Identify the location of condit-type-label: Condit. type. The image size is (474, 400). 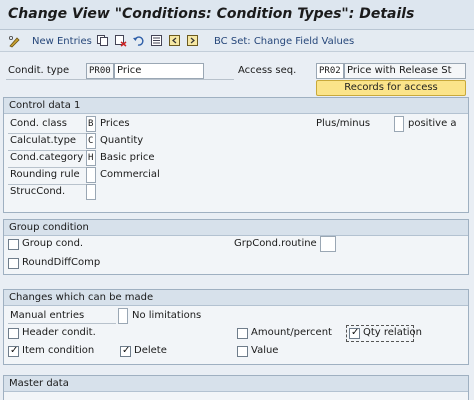
(39, 70).